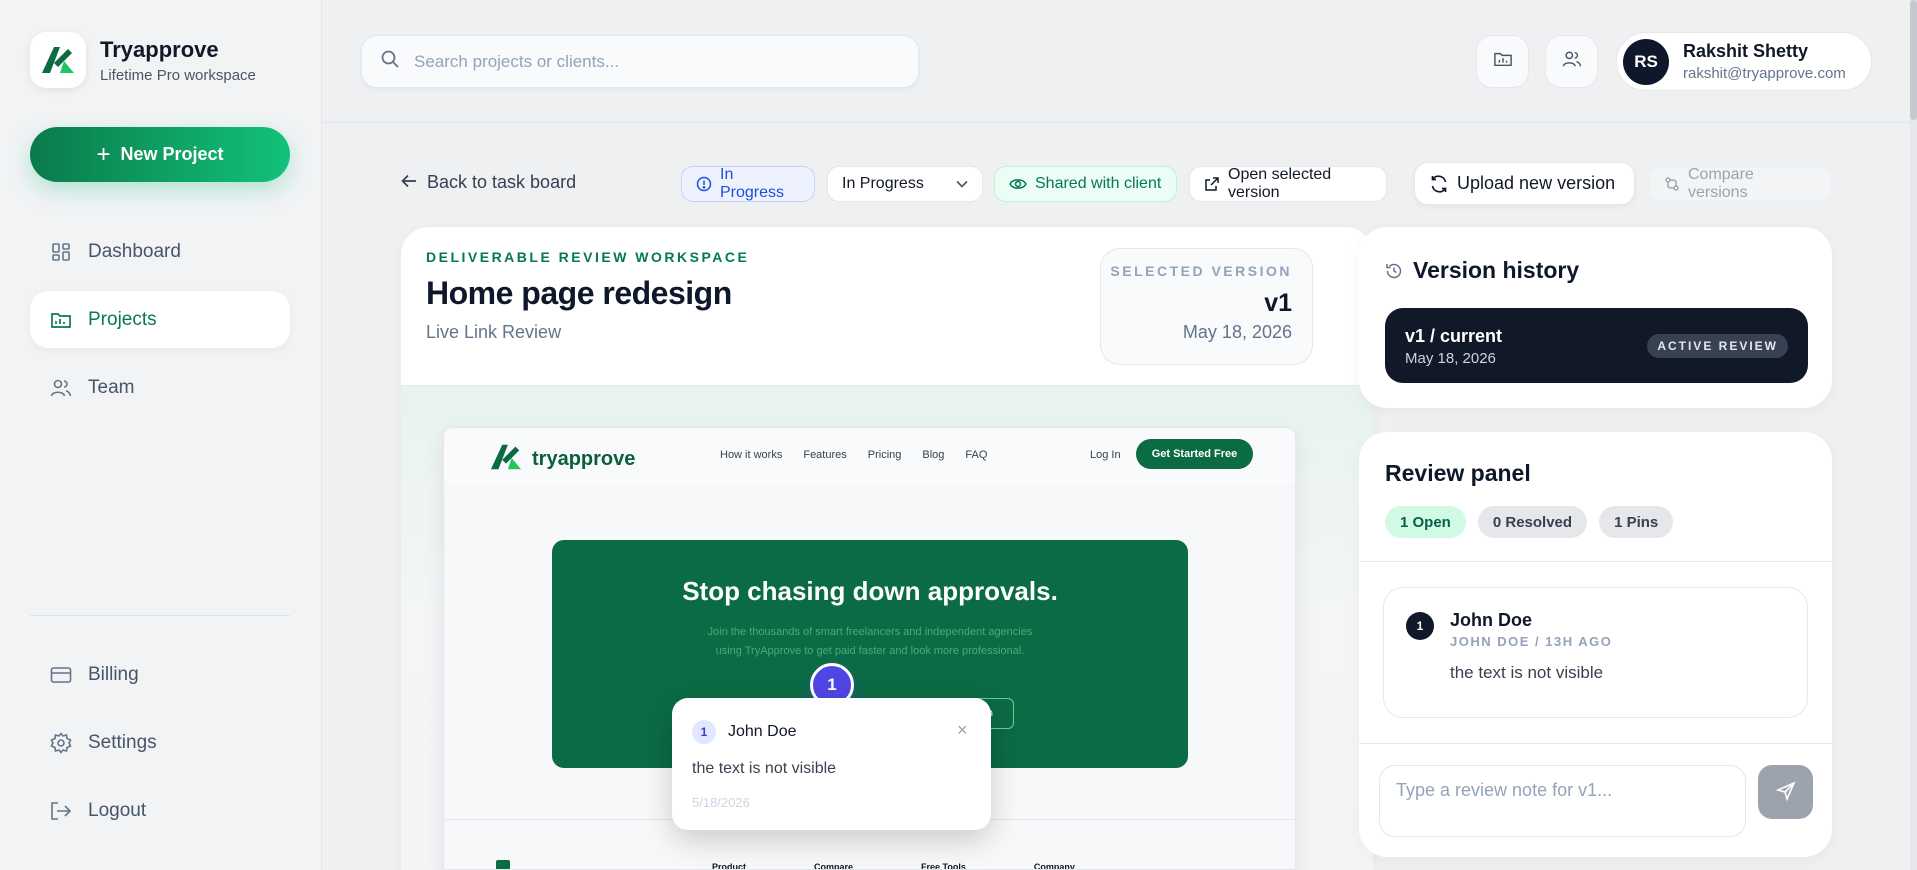  I want to click on preview-nav-link: Blog, so click(933, 455).